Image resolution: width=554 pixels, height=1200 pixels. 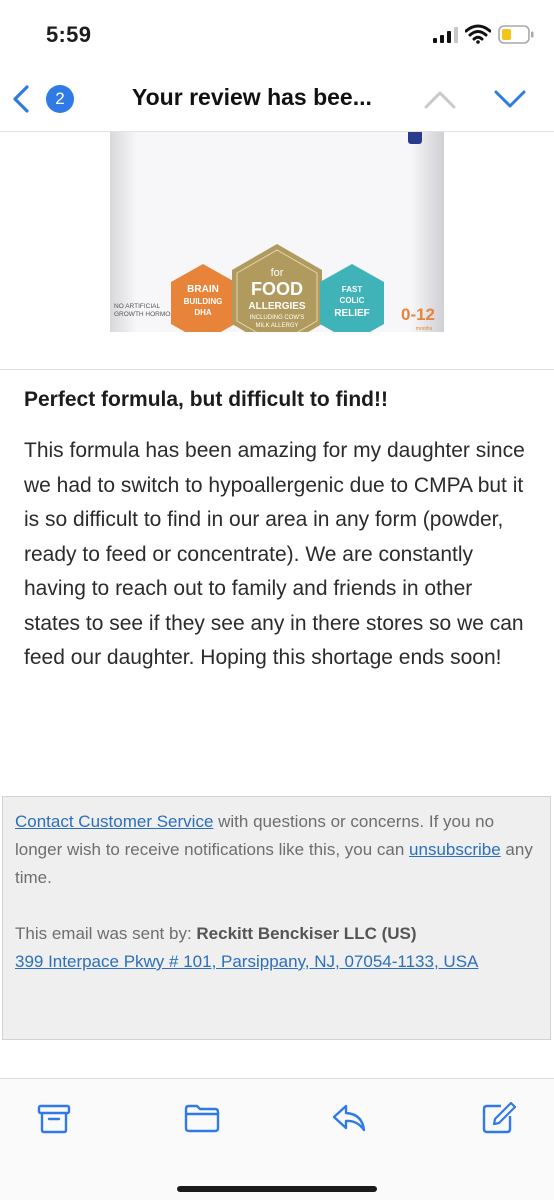 What do you see at coordinates (69, 34) in the screenshot?
I see `status-time: 5:59` at bounding box center [69, 34].